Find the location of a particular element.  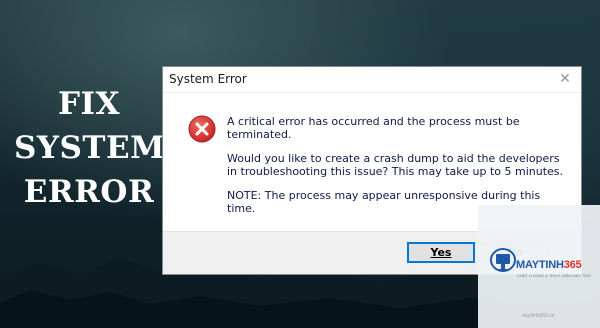

monitor-logo-icon is located at coordinates (503, 260).